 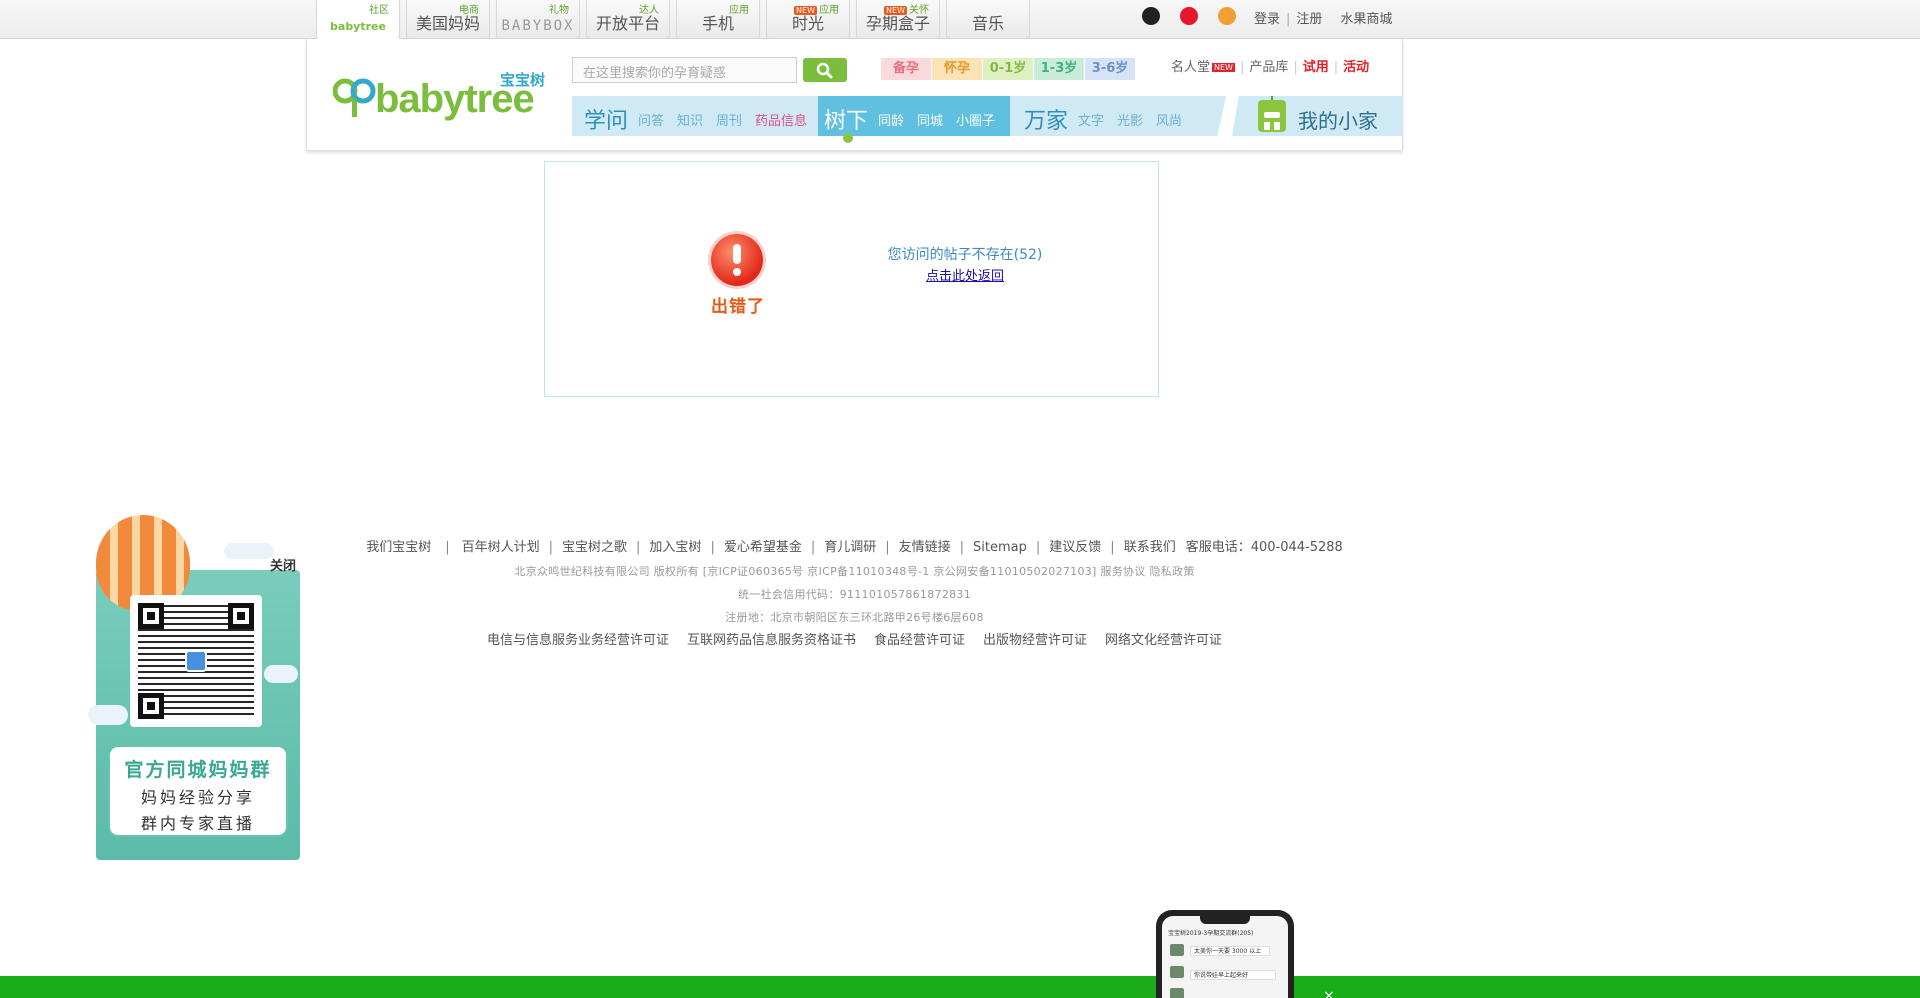 I want to click on site-tab-label: babytree, so click(x=358, y=26).